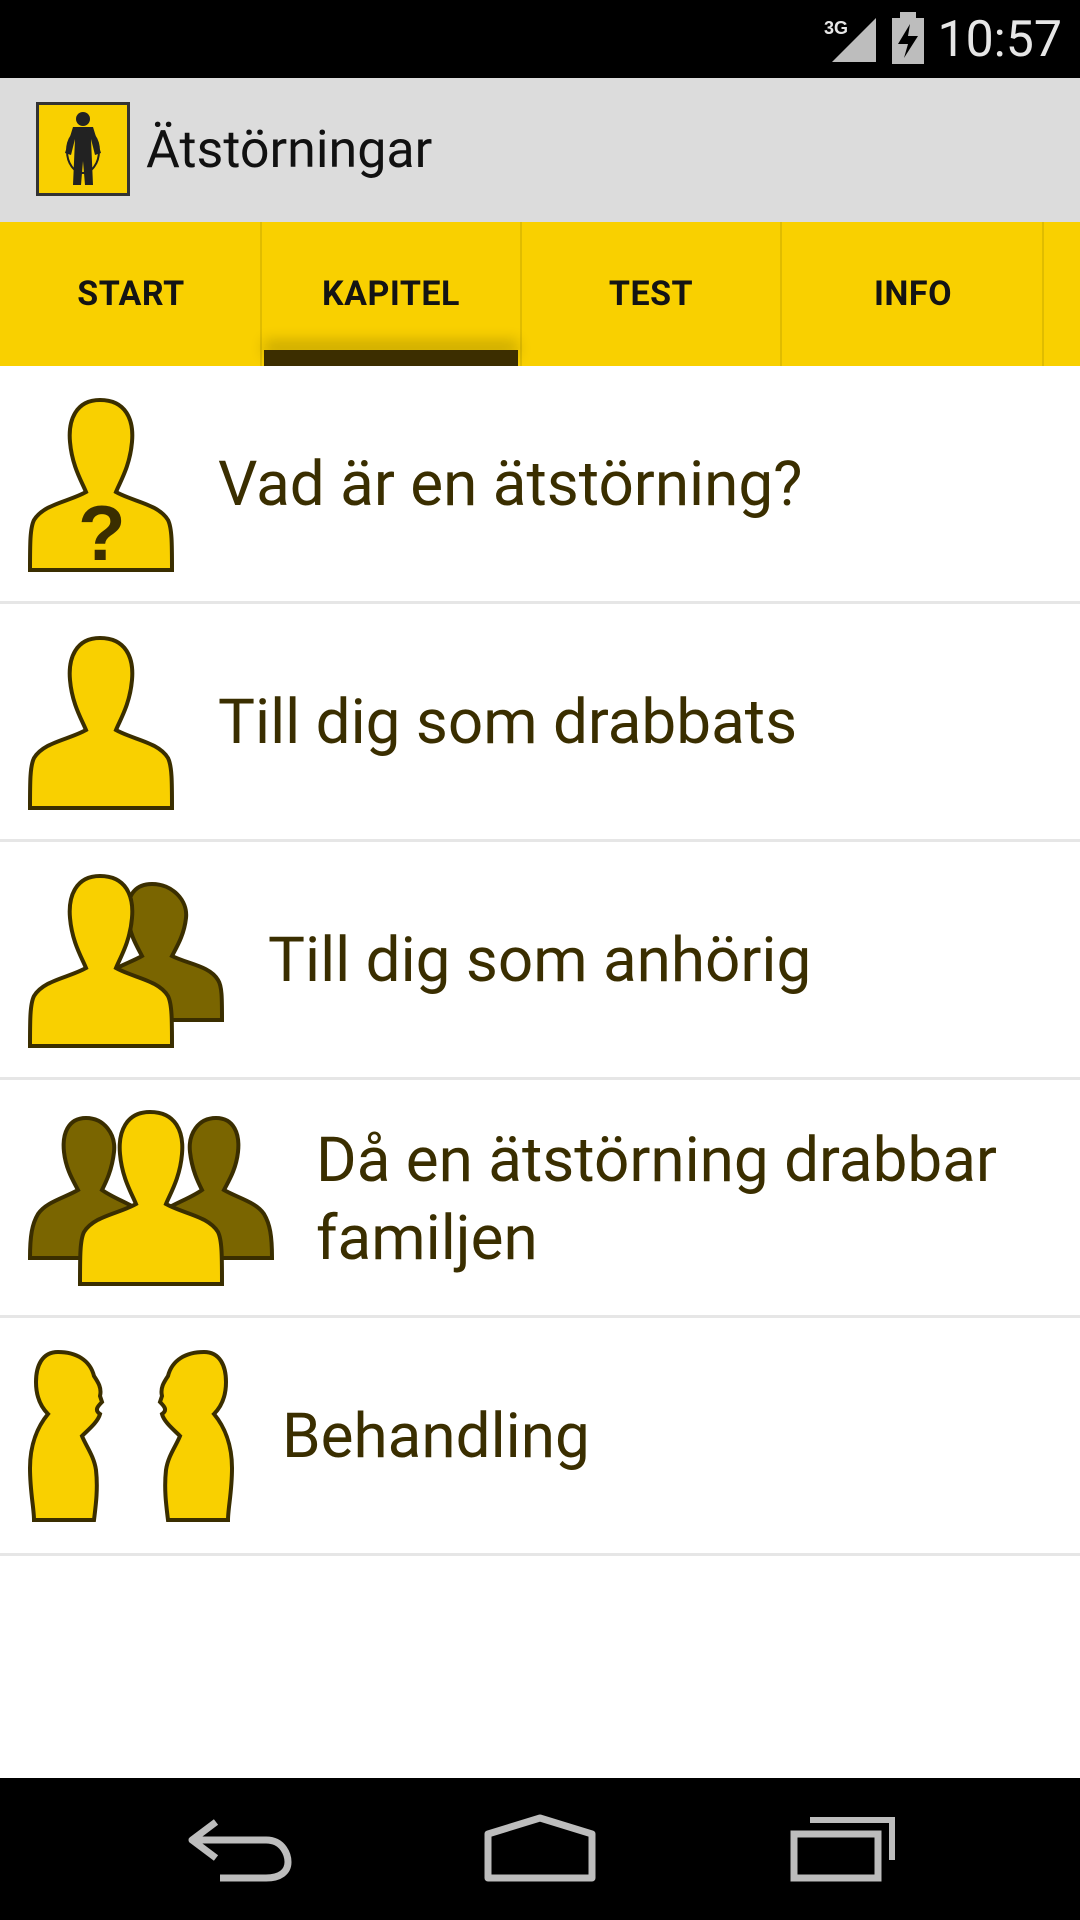 The width and height of the screenshot is (1080, 1920). What do you see at coordinates (850, 40) in the screenshot?
I see `signal-3g-icon: 3G` at bounding box center [850, 40].